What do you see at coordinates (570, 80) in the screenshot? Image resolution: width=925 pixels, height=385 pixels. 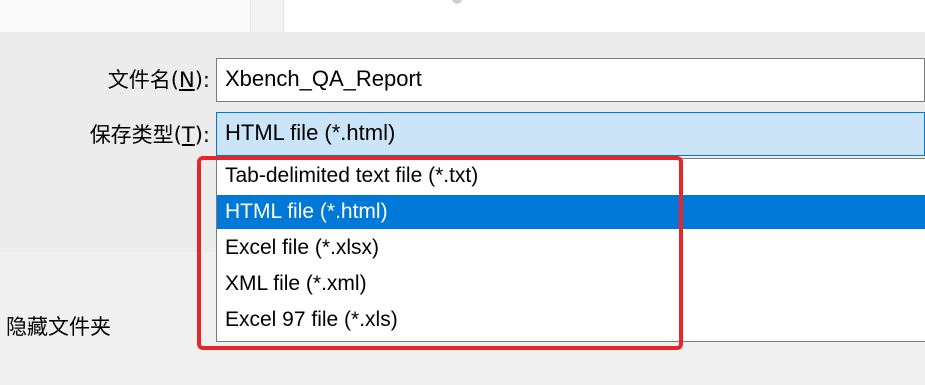 I see `filename-input: Xbench_QA_Report` at bounding box center [570, 80].